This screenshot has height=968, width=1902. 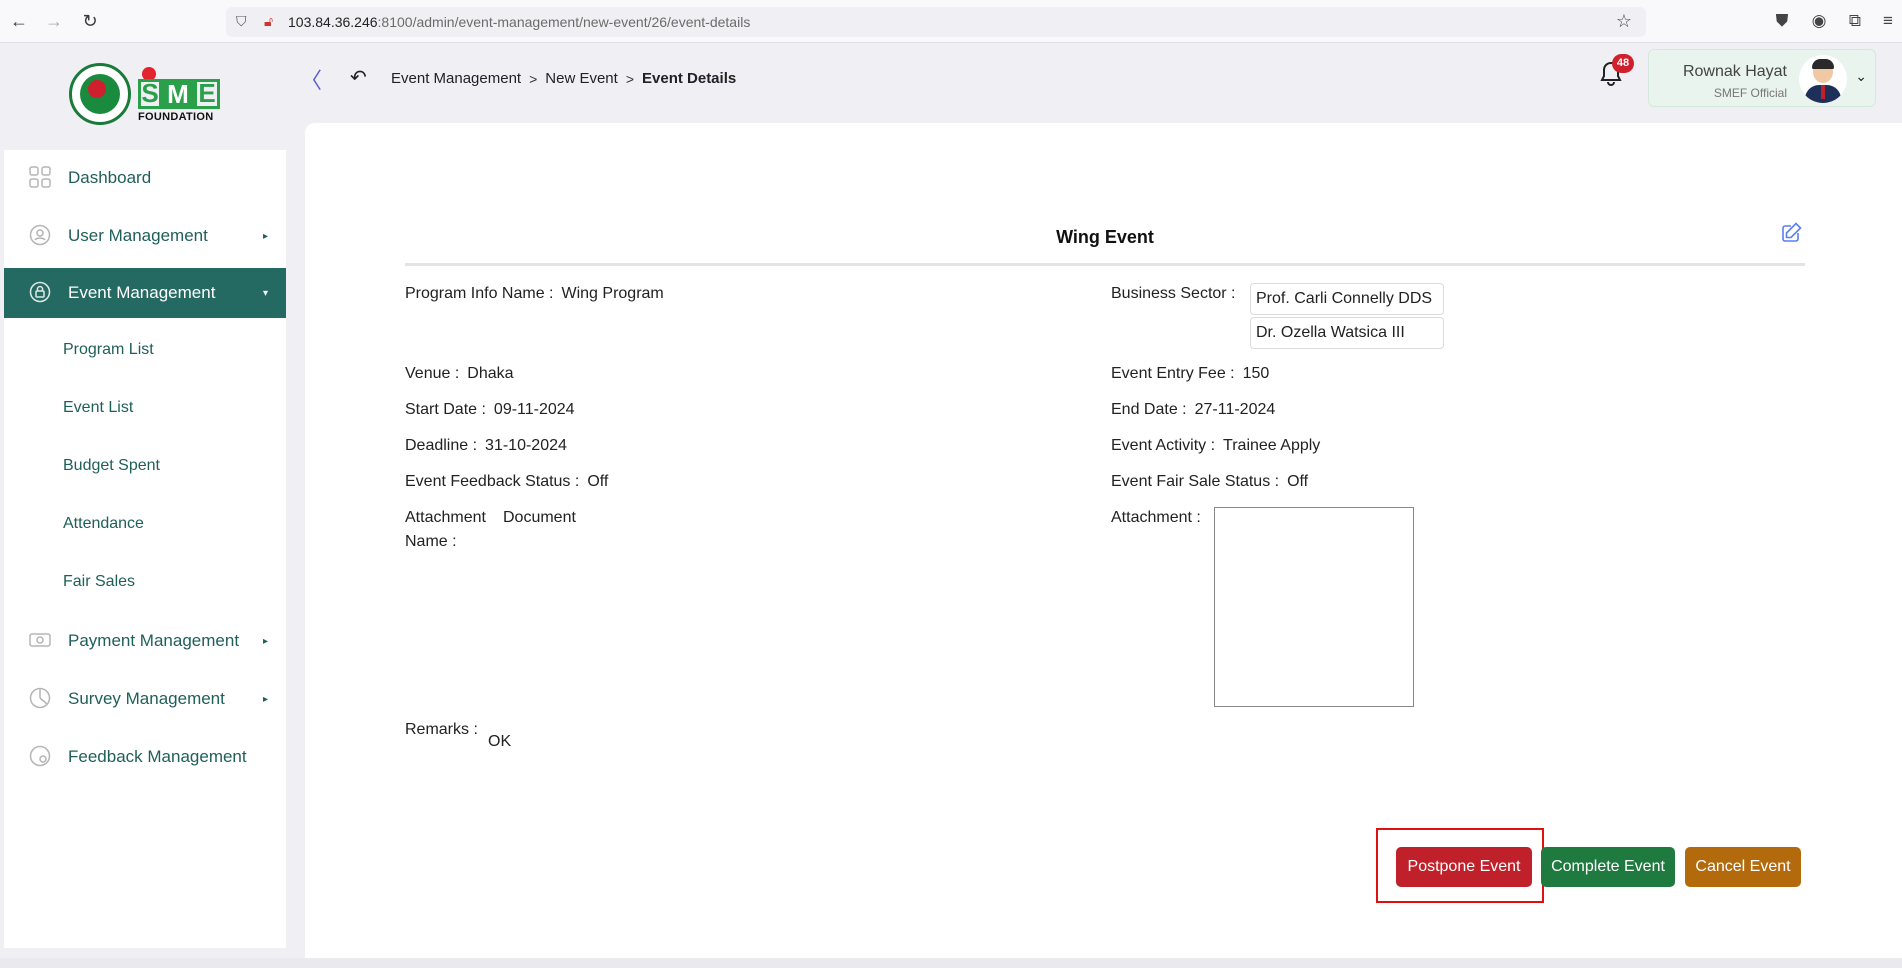 I want to click on attachment-label: Attachment :, so click(x=1156, y=517).